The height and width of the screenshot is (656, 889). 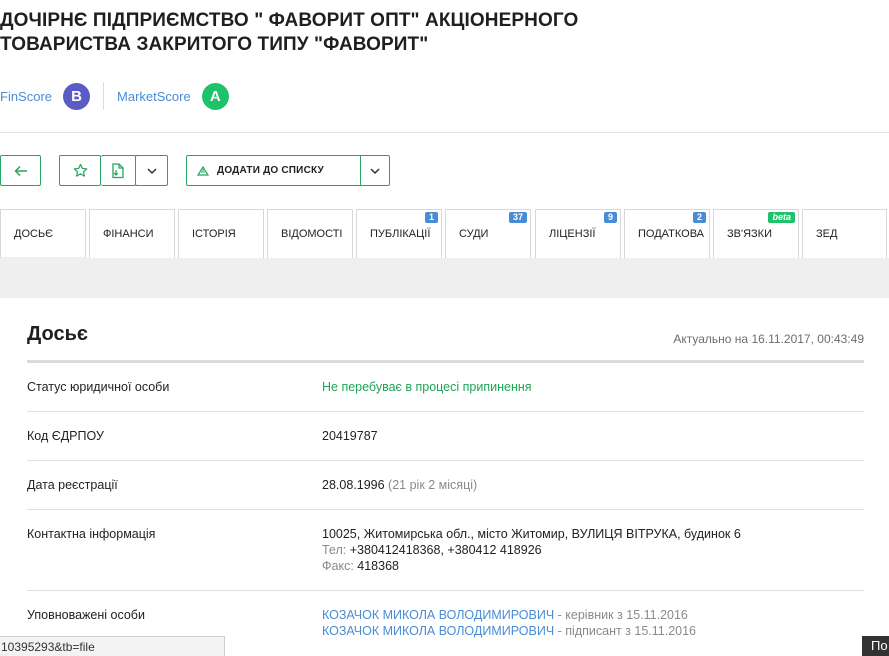 I want to click on tab-history: ІСТОРІЯ, so click(x=221, y=233).